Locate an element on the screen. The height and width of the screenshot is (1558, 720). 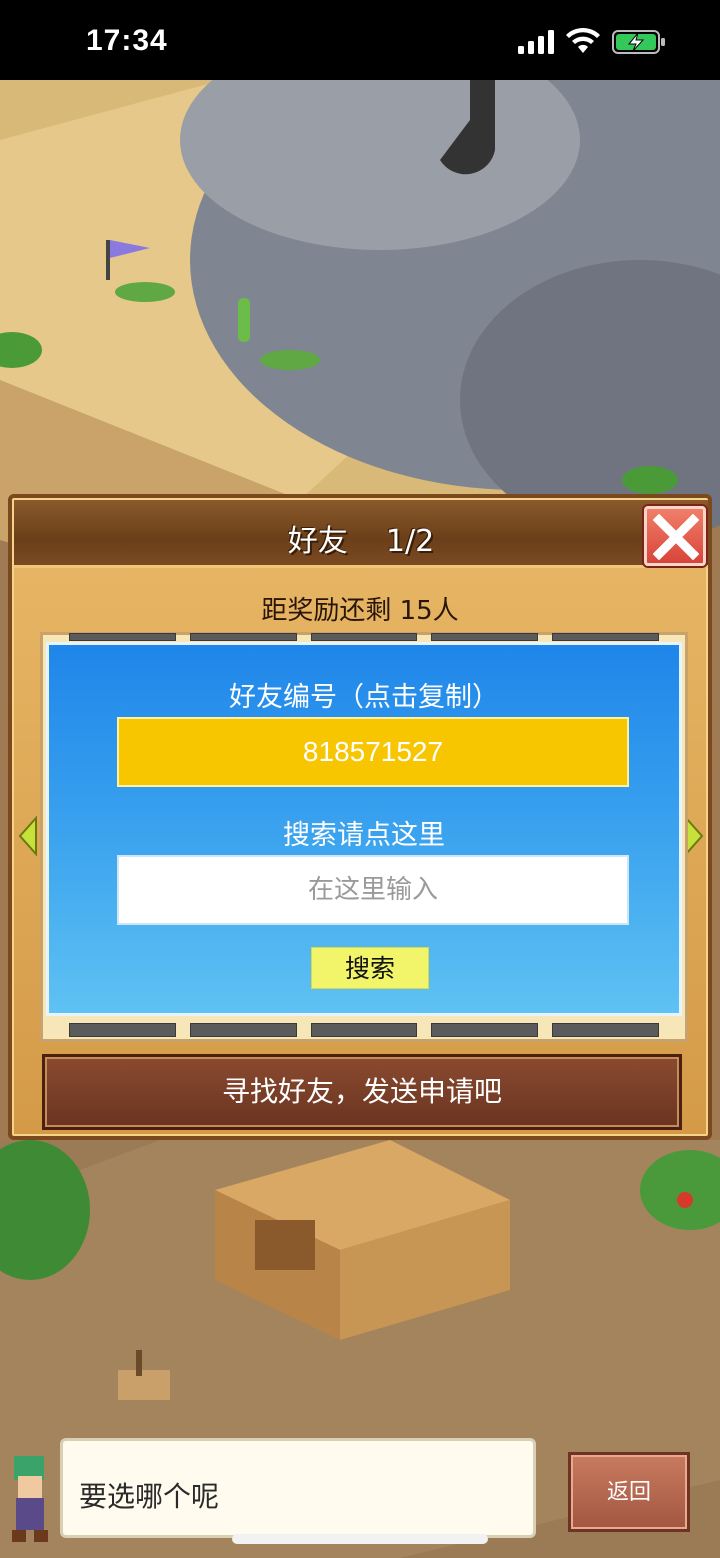
frame-top-slots is located at coordinates (364, 637).